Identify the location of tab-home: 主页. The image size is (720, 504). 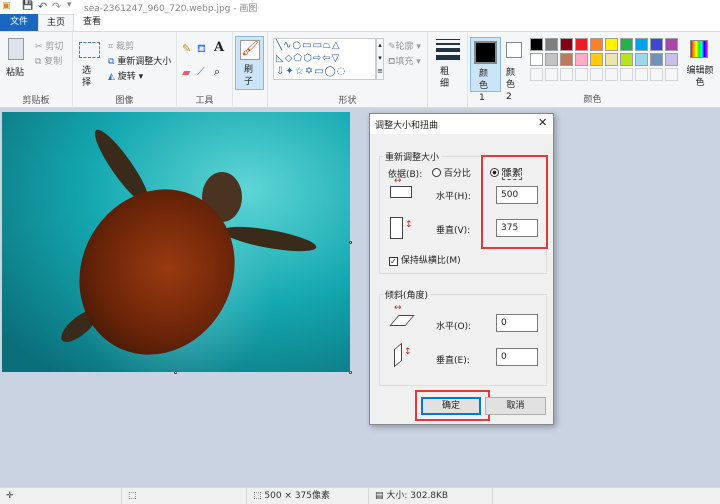
(56, 22).